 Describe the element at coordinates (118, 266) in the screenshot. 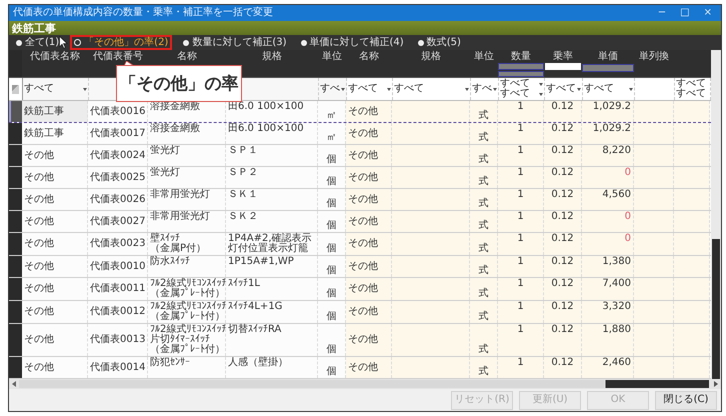

I see `table-cell: 代価表0010` at that location.